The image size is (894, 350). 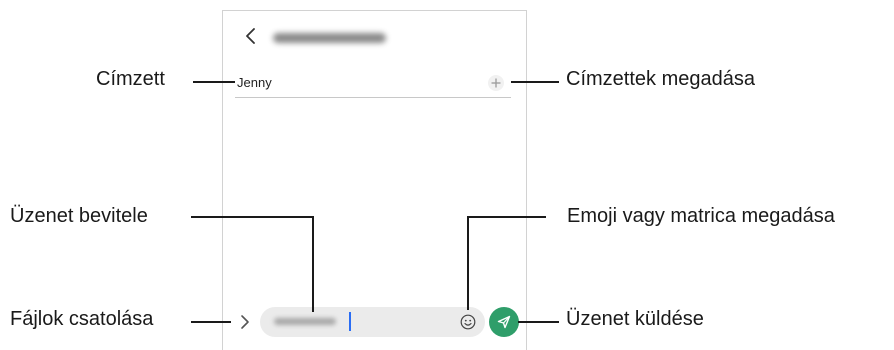 I want to click on message-input, so click(x=372, y=322).